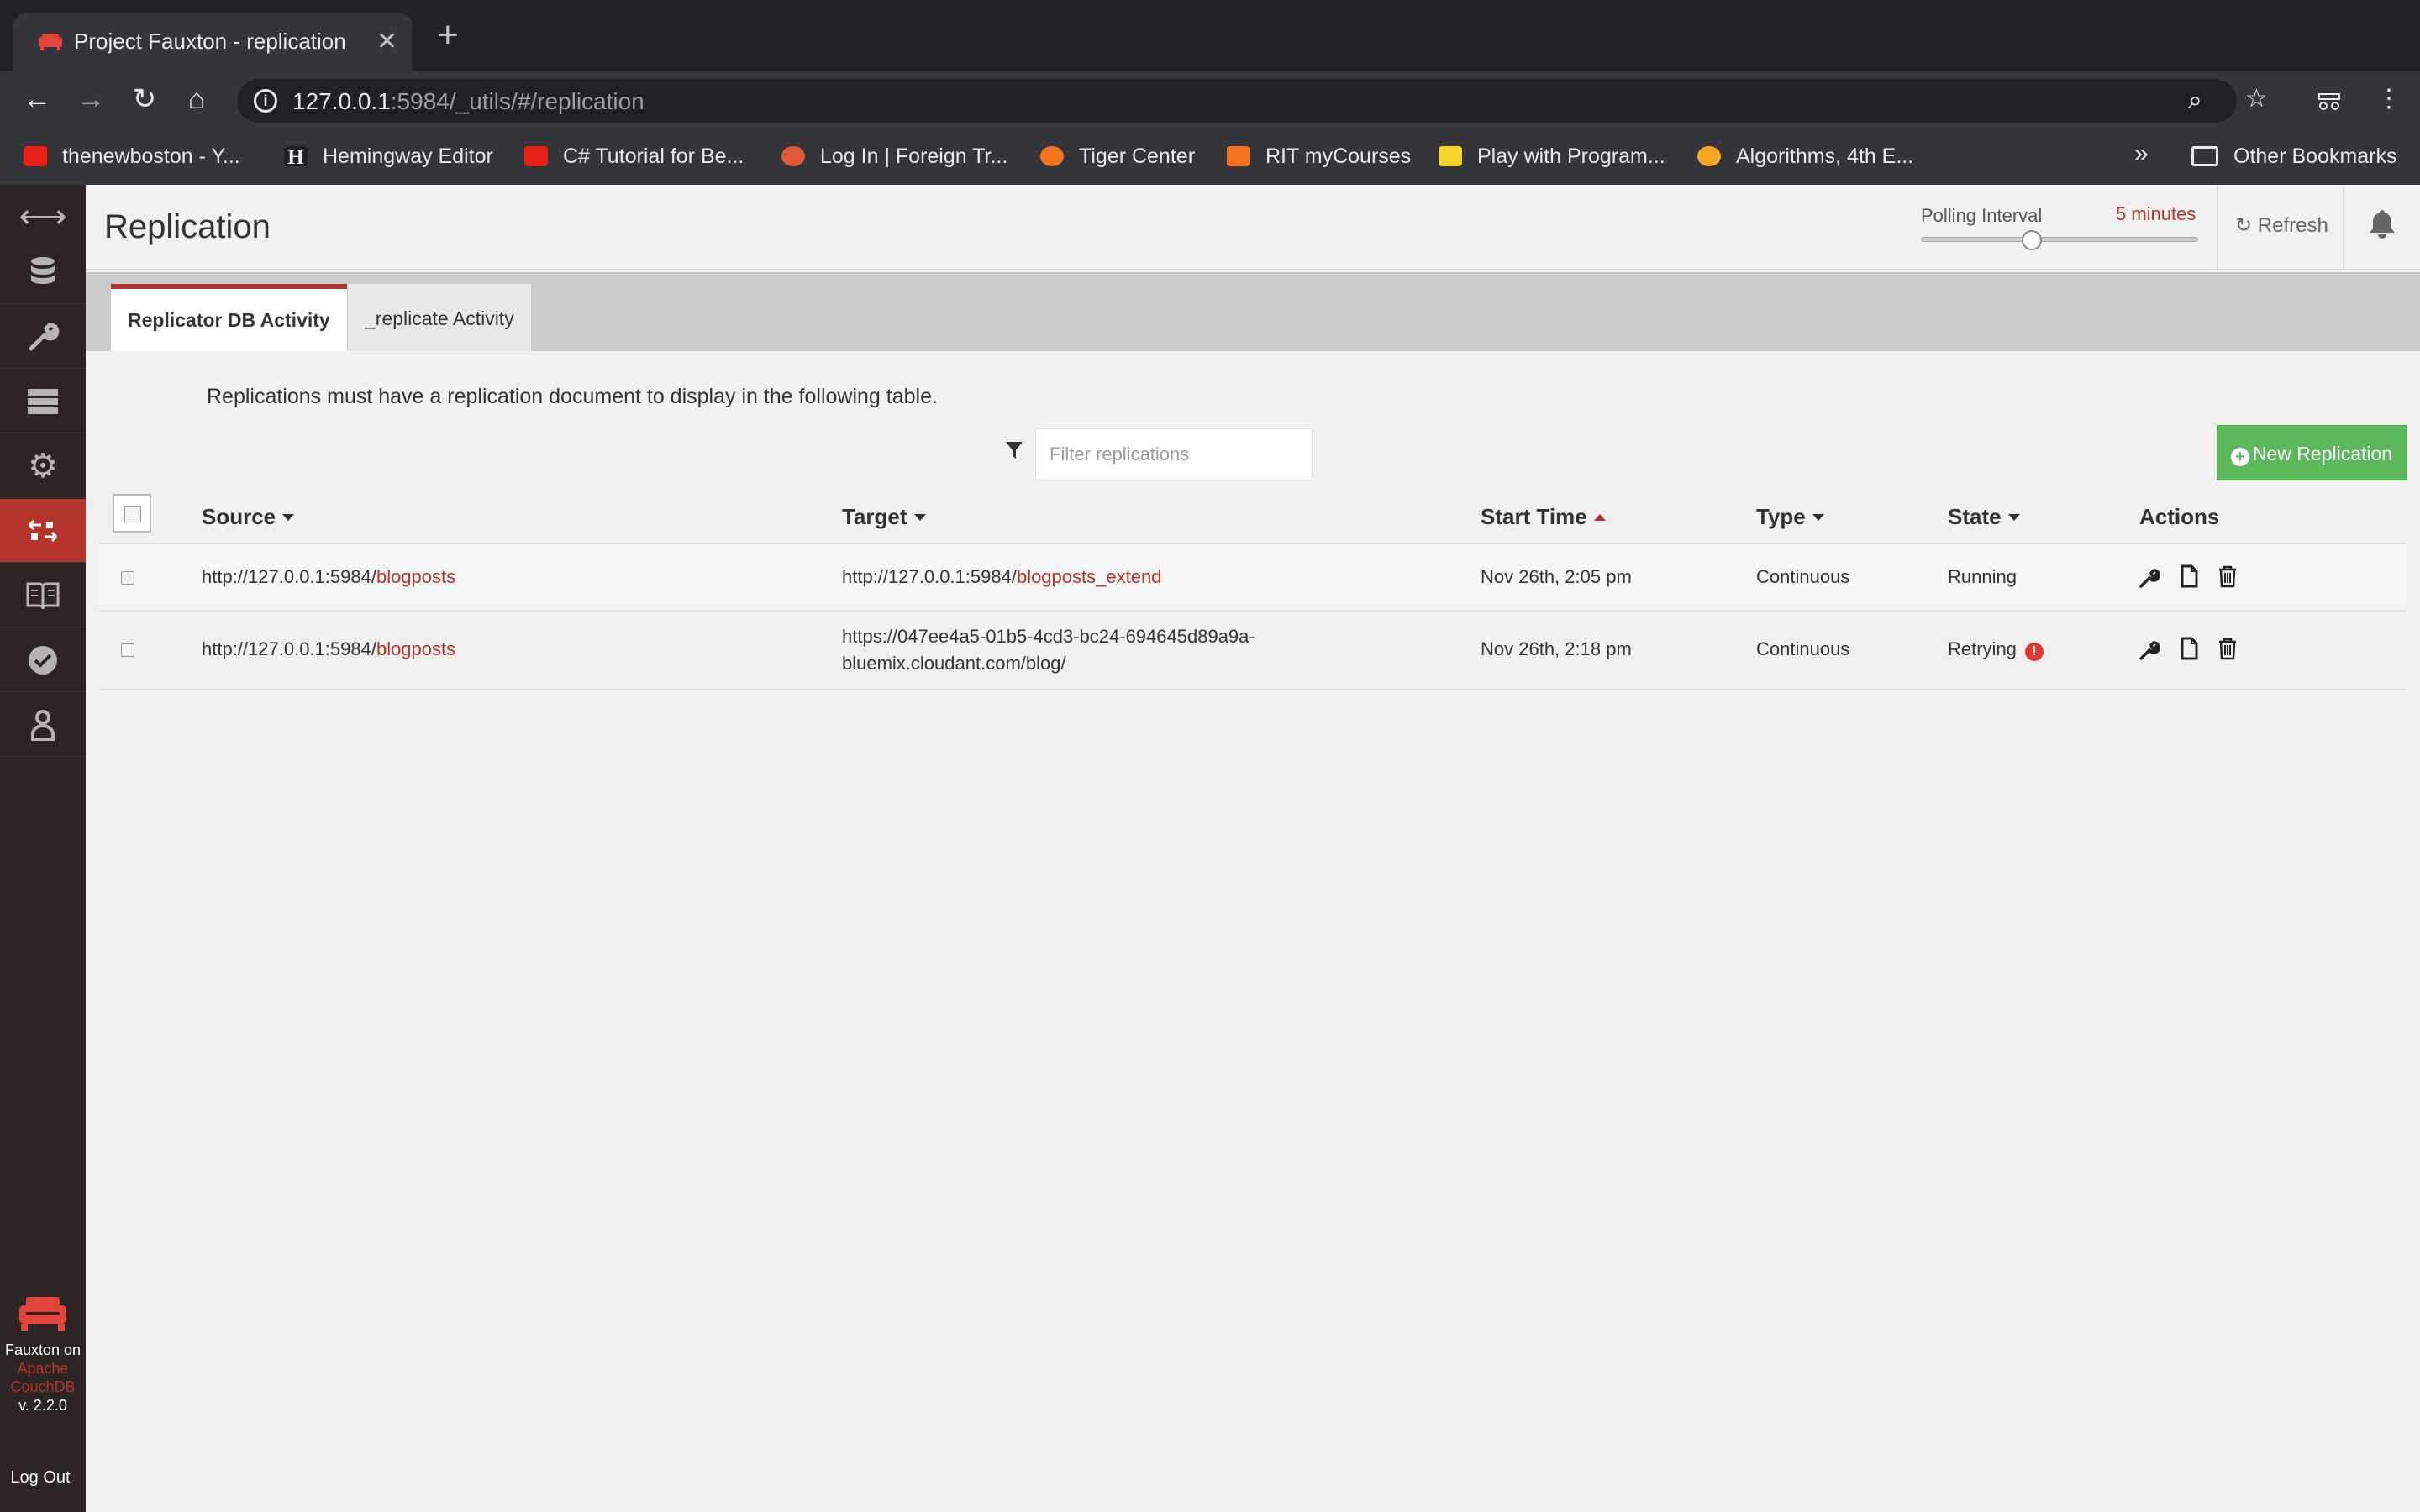 The height and width of the screenshot is (1512, 2420). I want to click on youtube-icon, so click(35, 156).